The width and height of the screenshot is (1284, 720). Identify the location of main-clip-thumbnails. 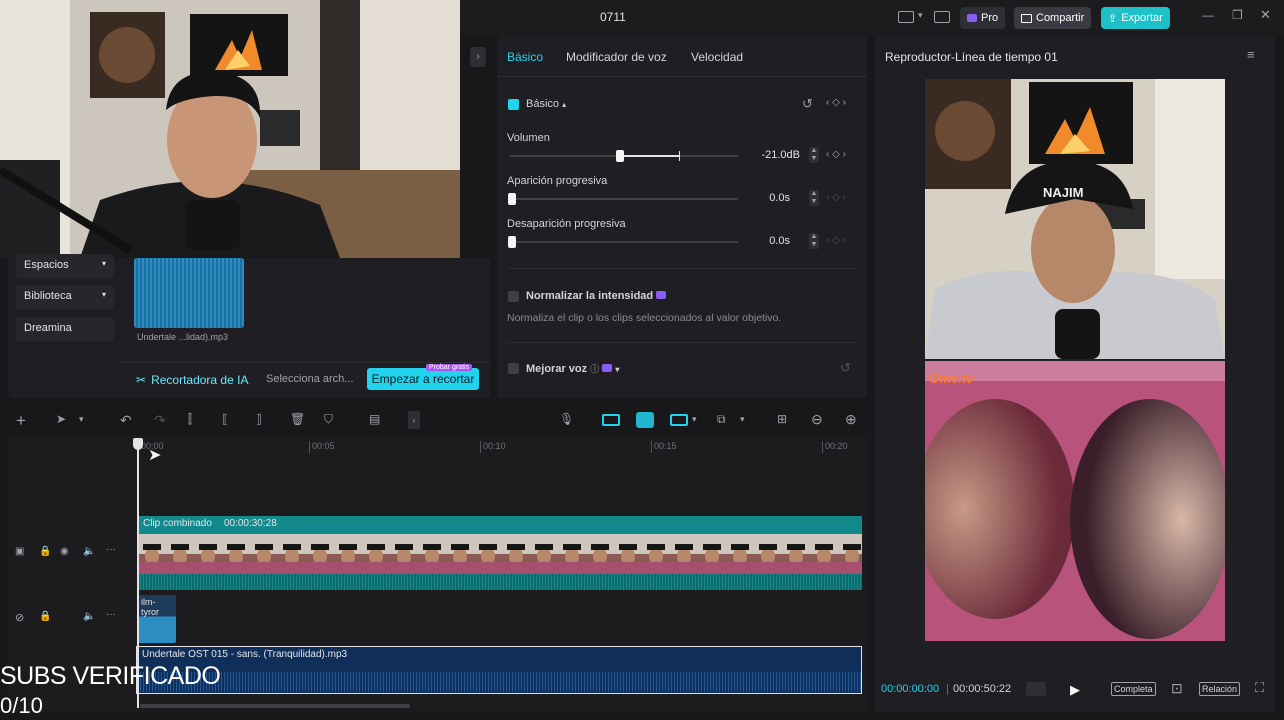
(500, 554).